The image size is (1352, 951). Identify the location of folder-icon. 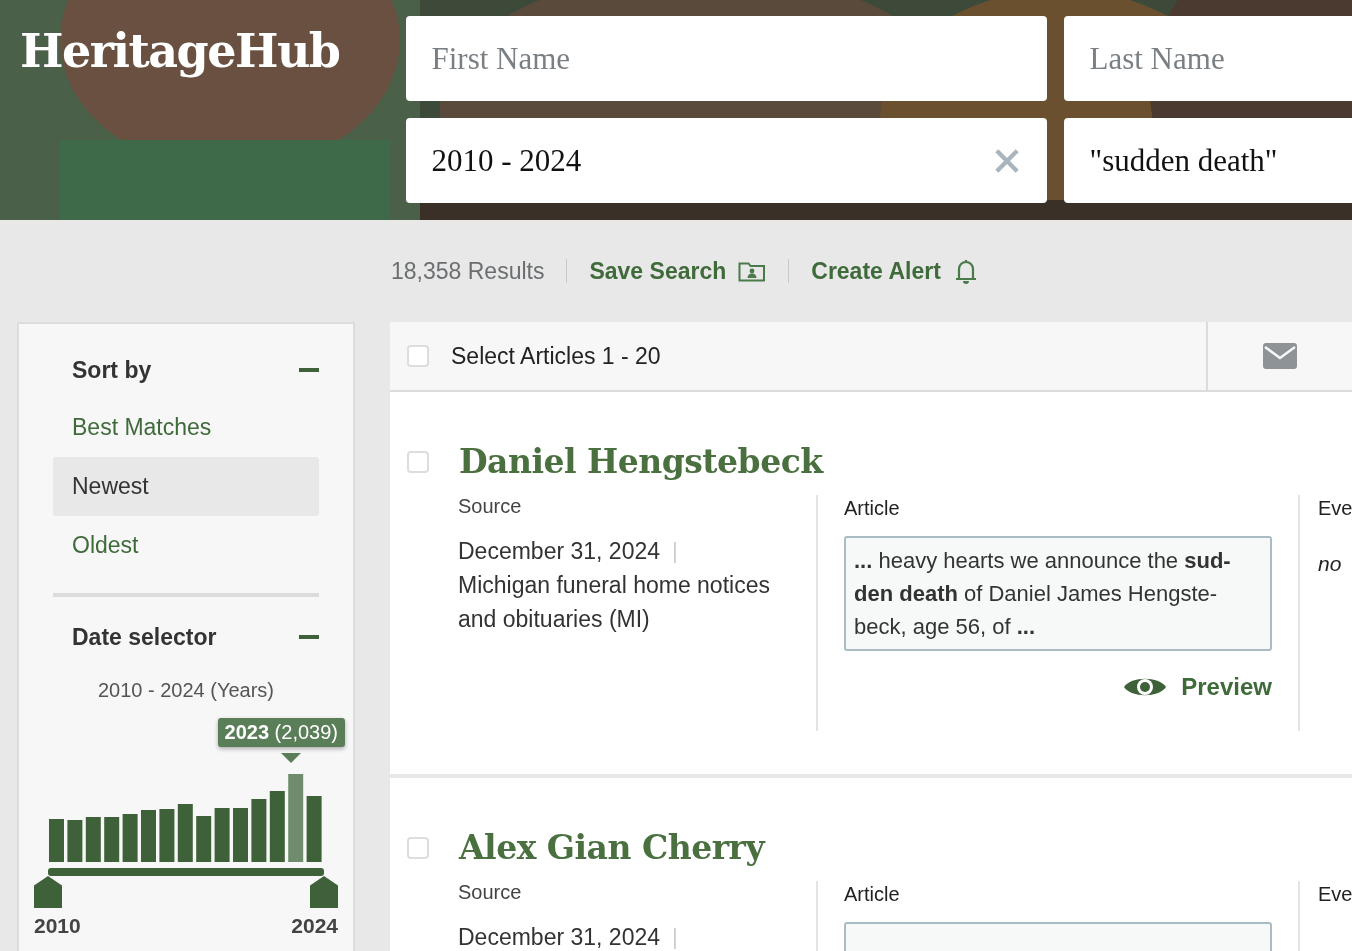
(752, 271).